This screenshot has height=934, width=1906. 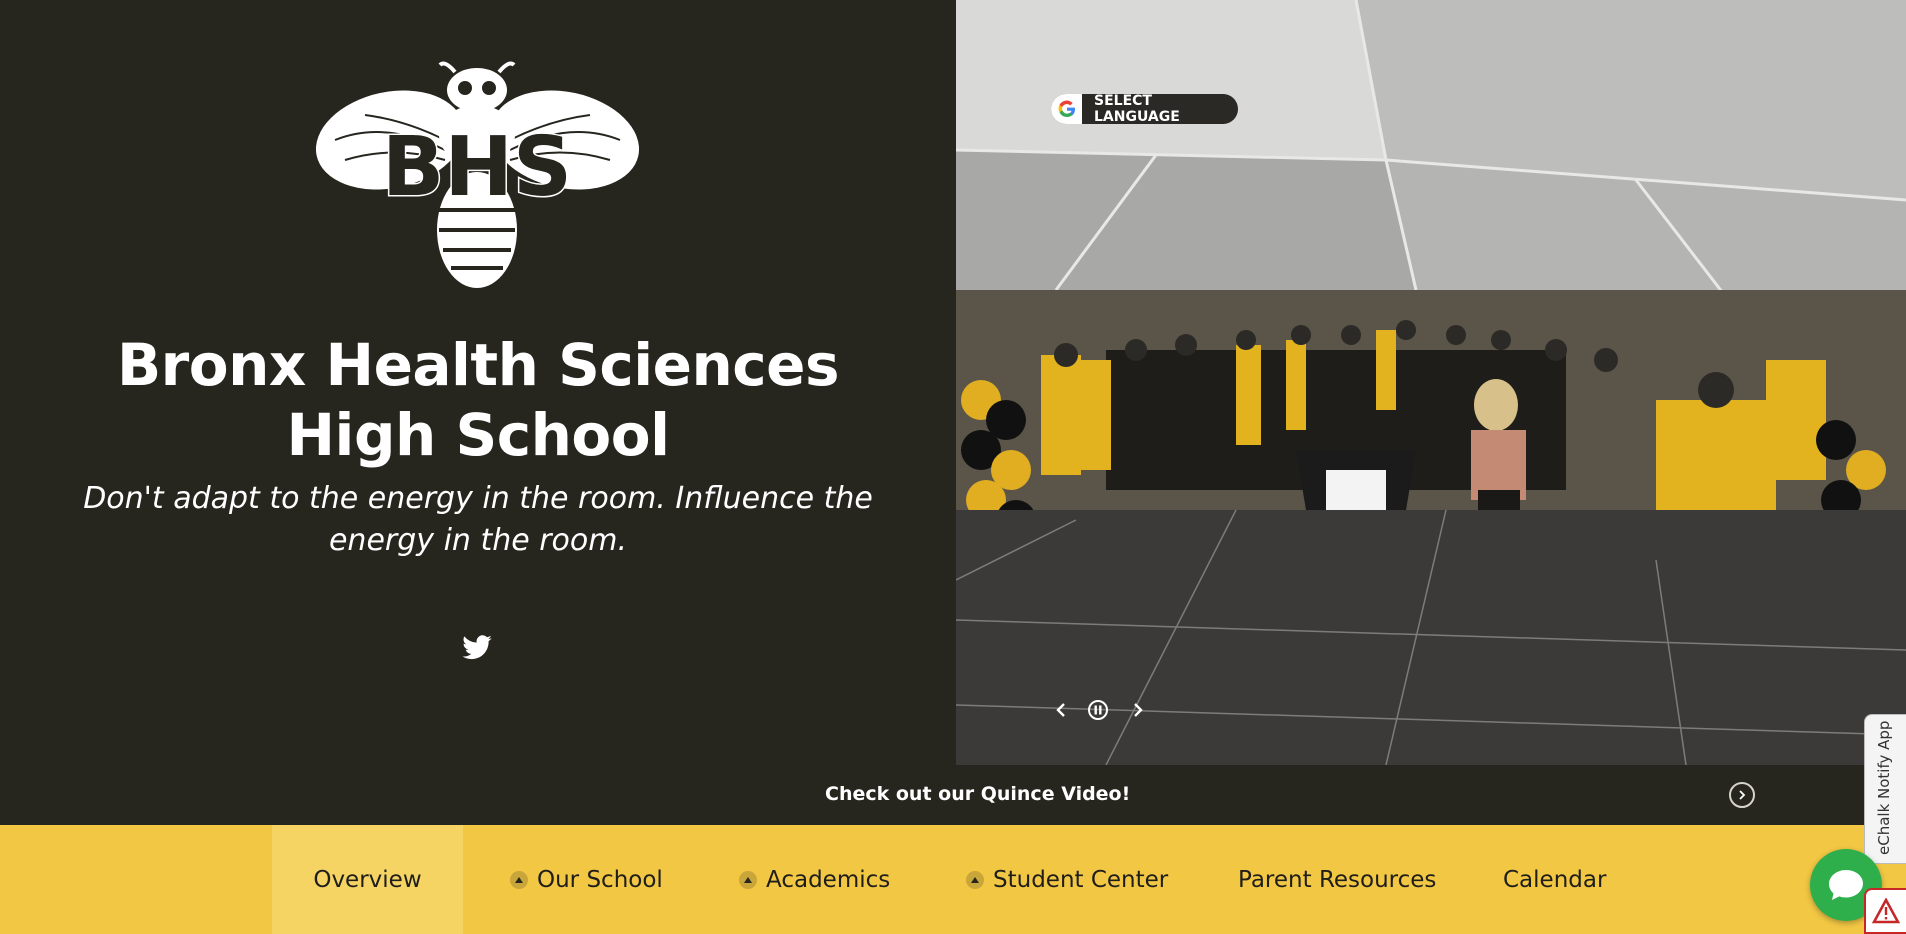 What do you see at coordinates (1081, 879) in the screenshot?
I see `nav-item-label: Student Center` at bounding box center [1081, 879].